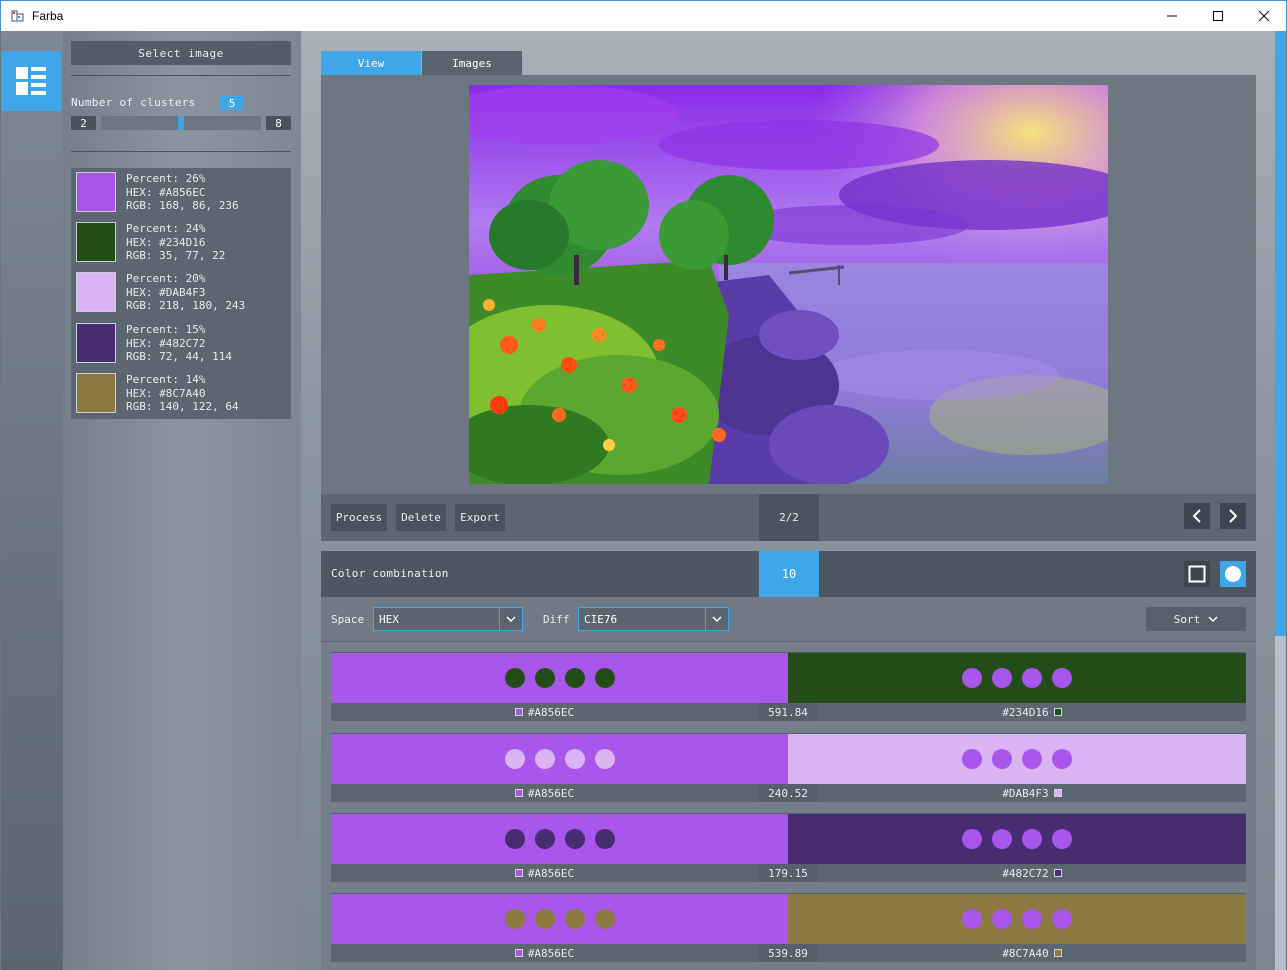 The width and height of the screenshot is (1287, 970). What do you see at coordinates (448, 619) in the screenshot?
I see `space-select: HEX` at bounding box center [448, 619].